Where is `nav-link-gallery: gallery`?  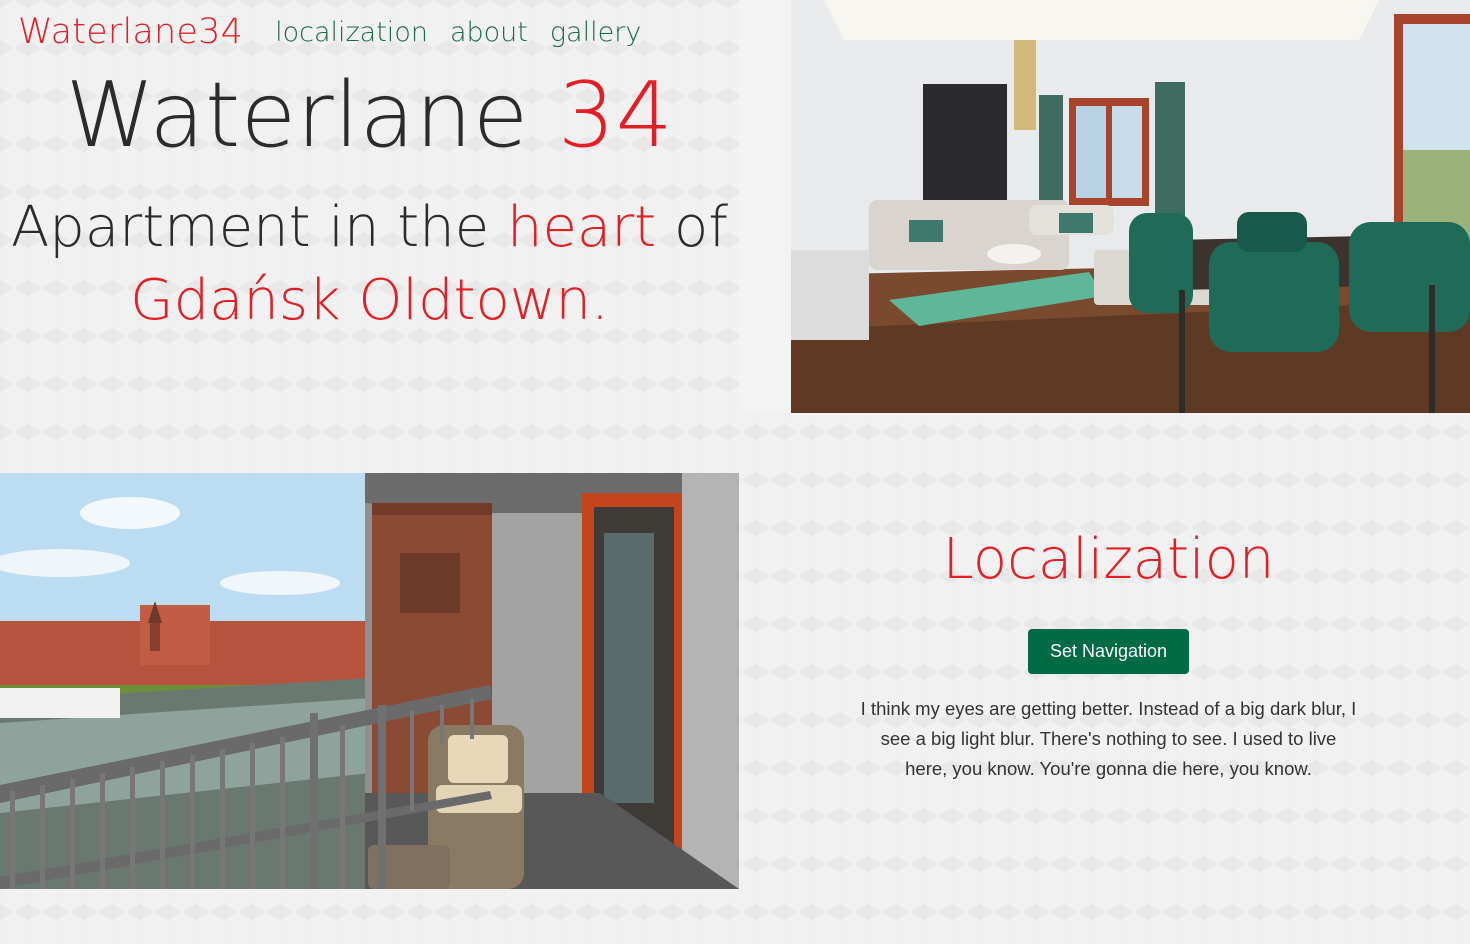 nav-link-gallery: gallery is located at coordinates (595, 32).